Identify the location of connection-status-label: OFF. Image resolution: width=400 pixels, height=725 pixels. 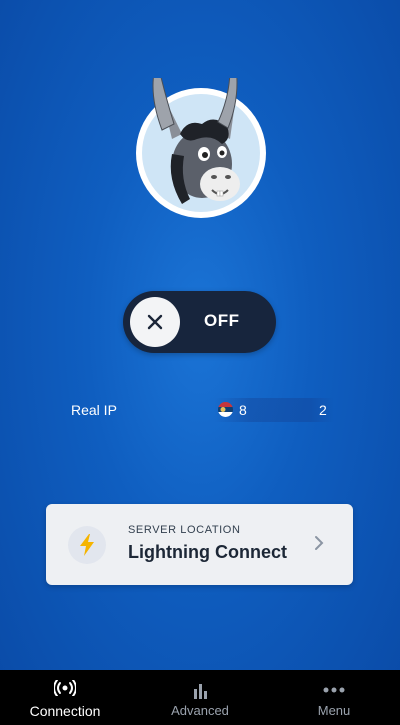
(222, 320).